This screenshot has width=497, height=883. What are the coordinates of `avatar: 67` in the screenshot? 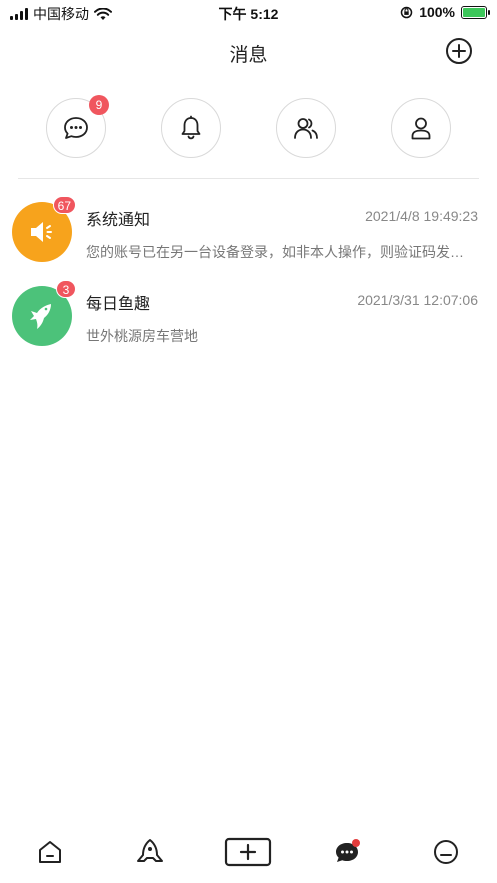 It's located at (44, 229).